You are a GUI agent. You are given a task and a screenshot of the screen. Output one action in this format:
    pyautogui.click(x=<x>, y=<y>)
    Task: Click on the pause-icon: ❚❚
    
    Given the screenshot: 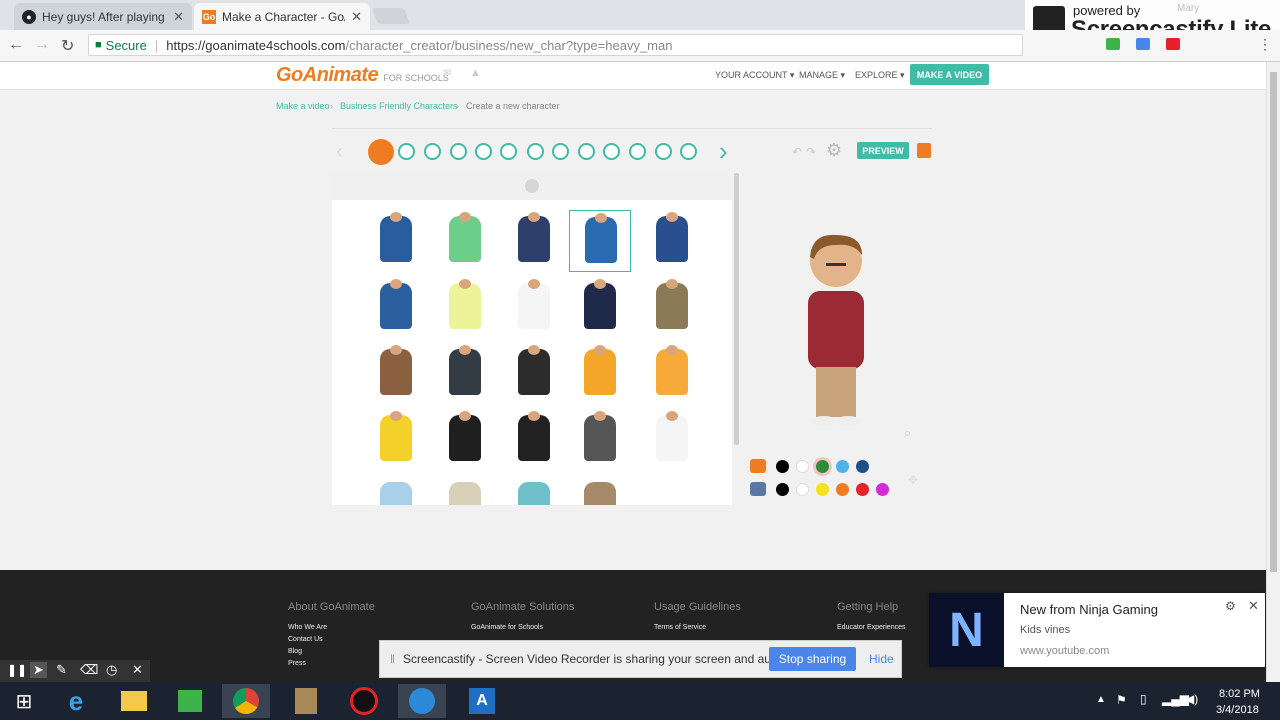 What is the action you would take?
    pyautogui.click(x=17, y=670)
    